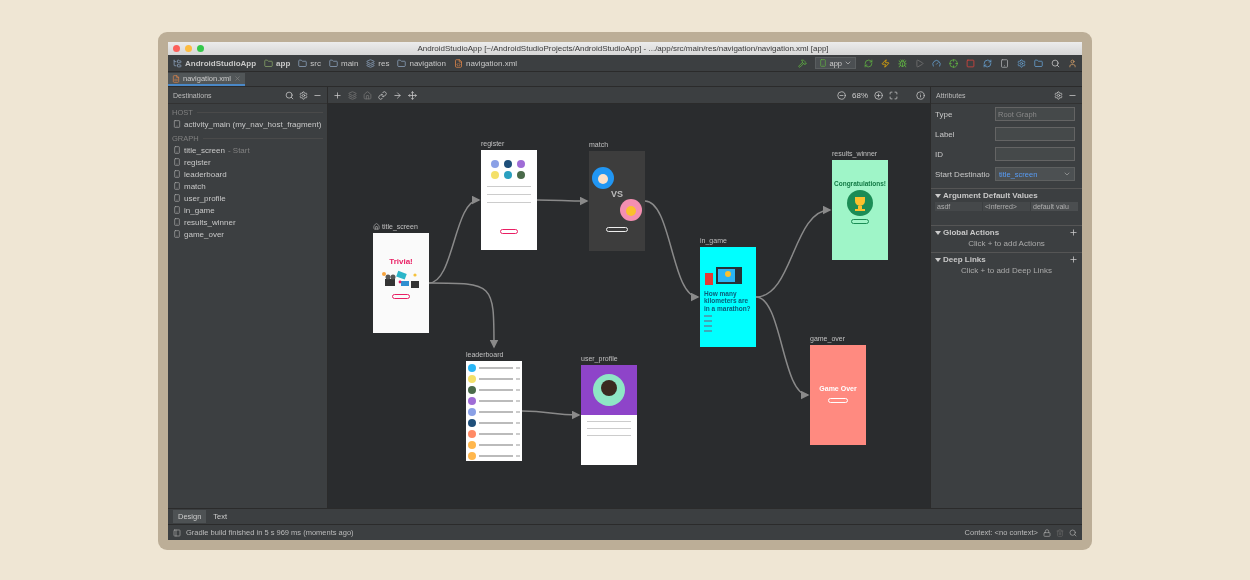  What do you see at coordinates (920, 95) in the screenshot?
I see `info-icon` at bounding box center [920, 95].